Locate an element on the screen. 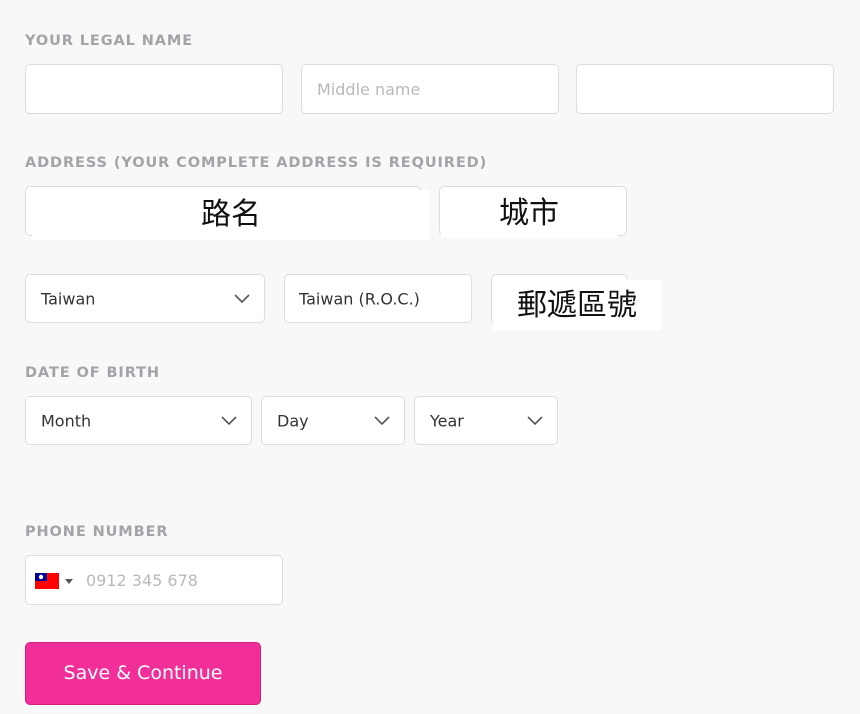 This screenshot has width=860, height=714. last-name-input is located at coordinates (705, 89).